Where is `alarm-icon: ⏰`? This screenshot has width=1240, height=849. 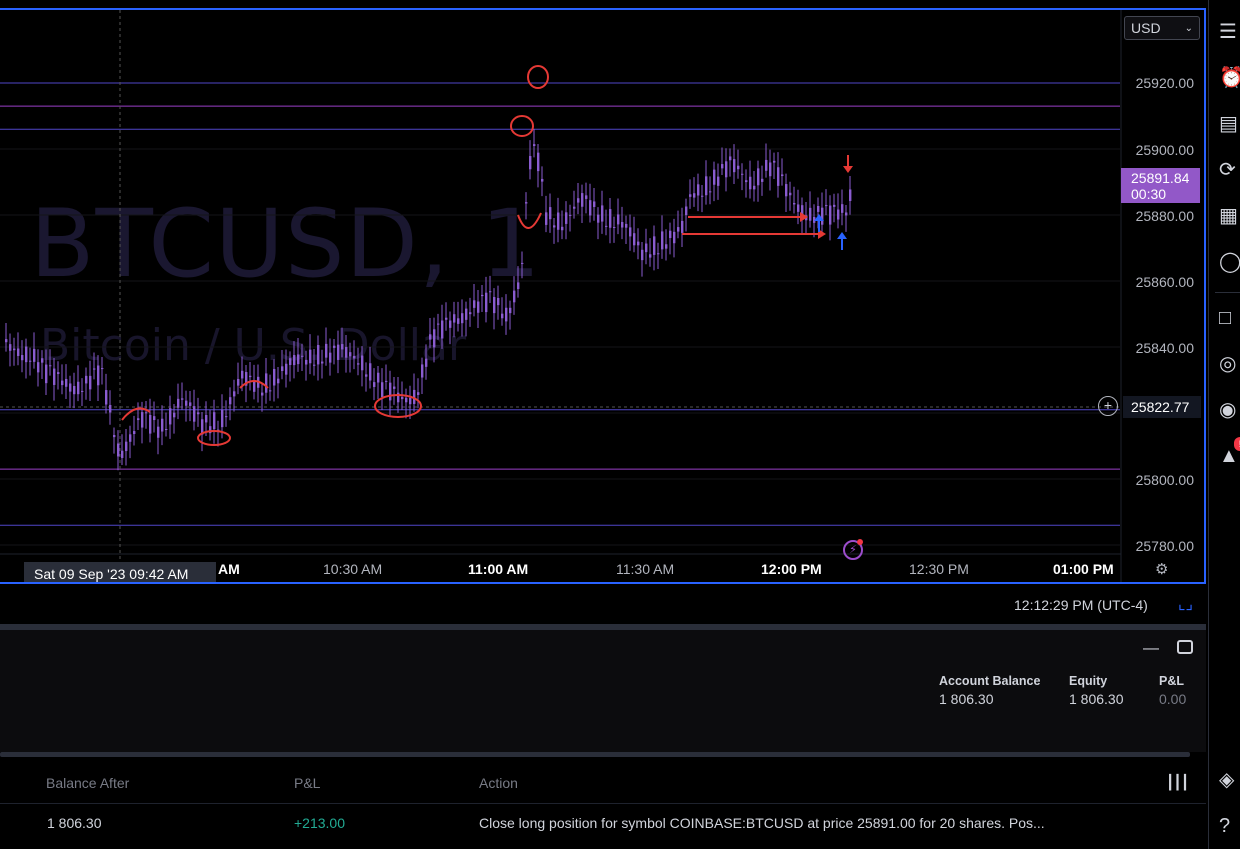
alarm-icon: ⏰ is located at coordinates (1229, 78).